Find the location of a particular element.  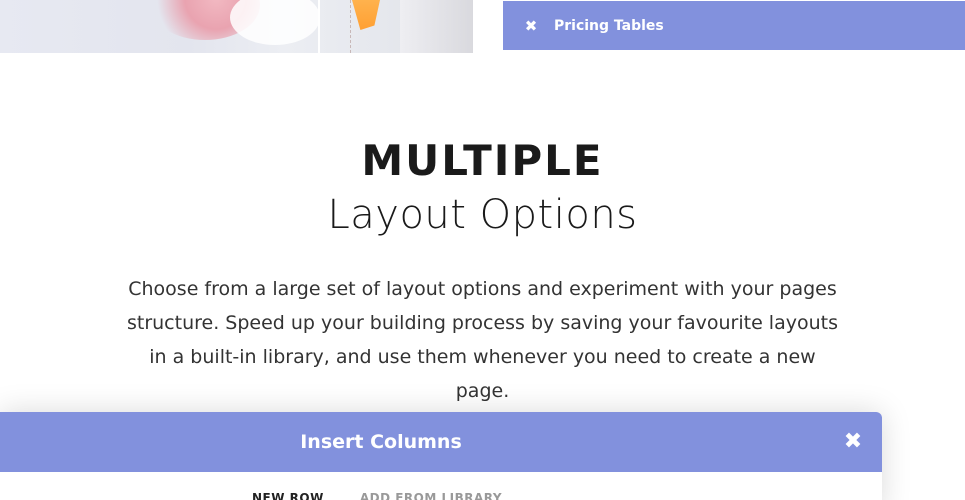

image-dotted-line is located at coordinates (350, 26).